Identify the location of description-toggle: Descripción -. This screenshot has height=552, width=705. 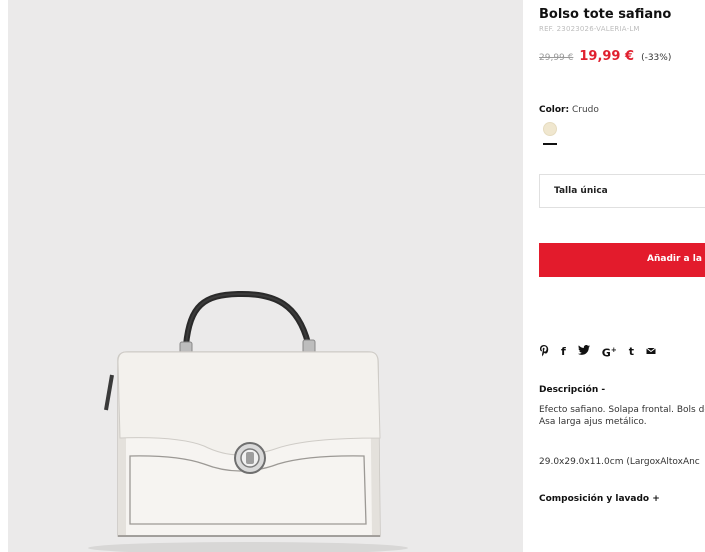
(572, 390).